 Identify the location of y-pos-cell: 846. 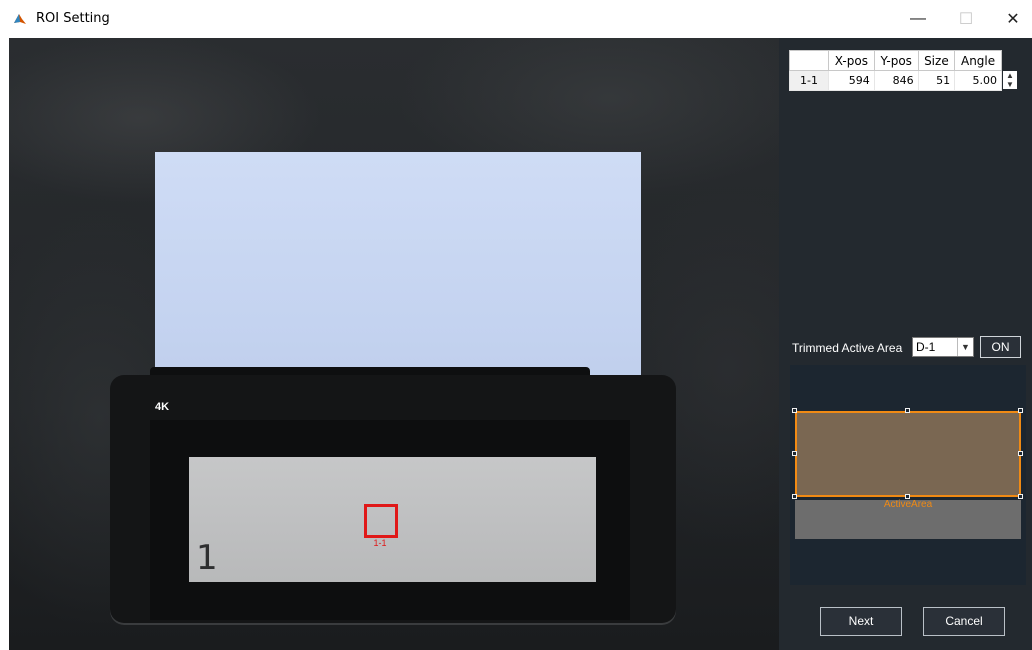
(896, 80).